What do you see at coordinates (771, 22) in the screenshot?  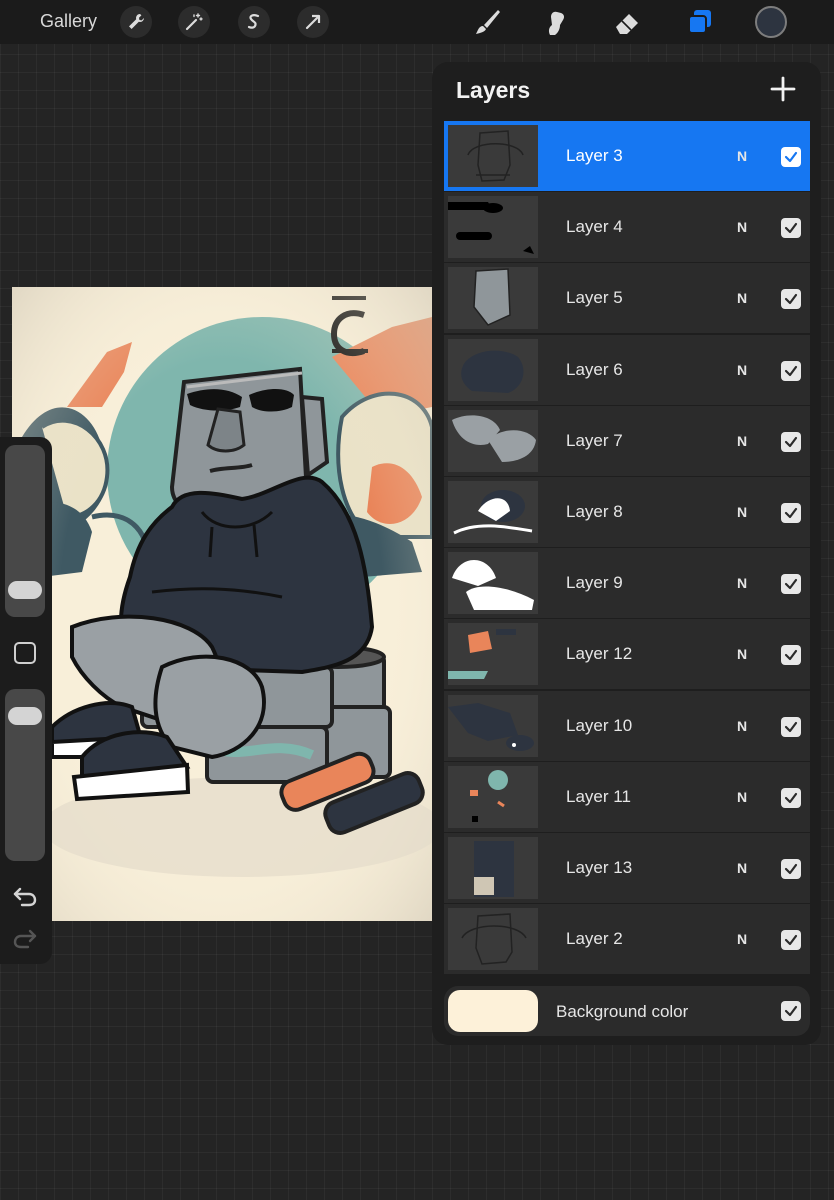 I see `color-picker-button` at bounding box center [771, 22].